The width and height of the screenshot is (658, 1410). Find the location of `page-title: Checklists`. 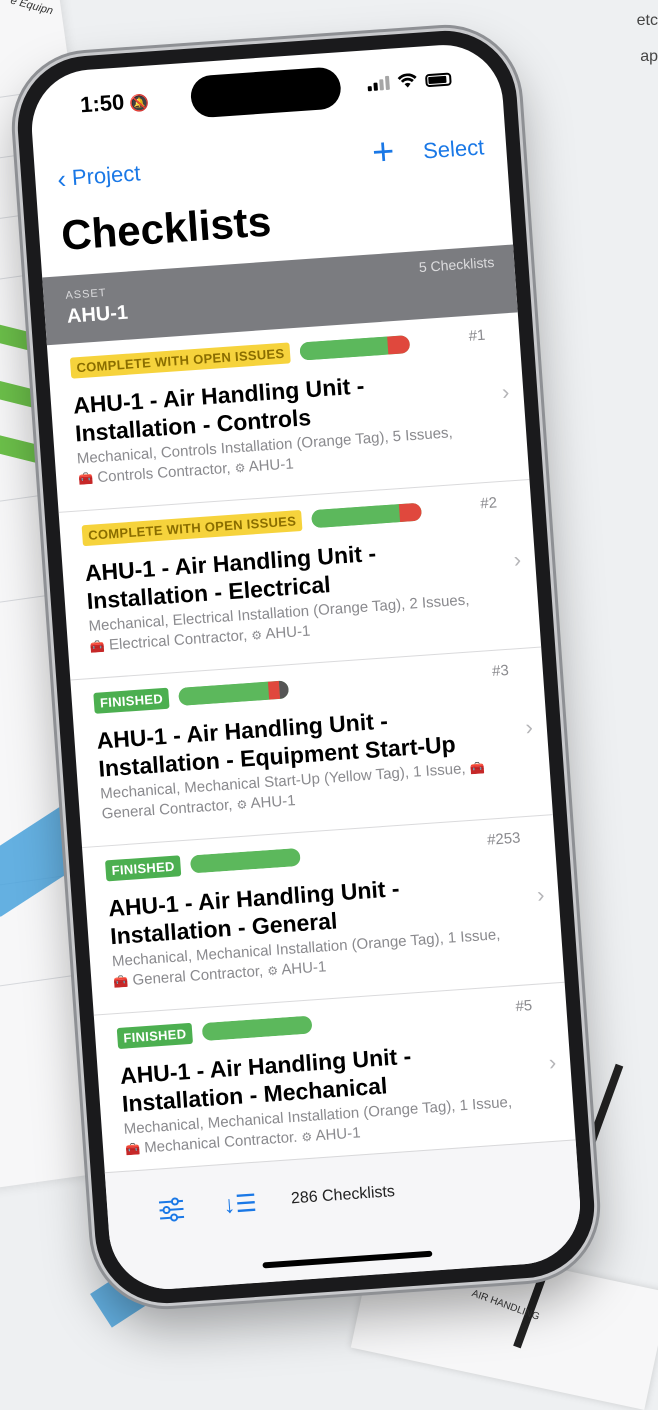

page-title: Checklists is located at coordinates (166, 228).